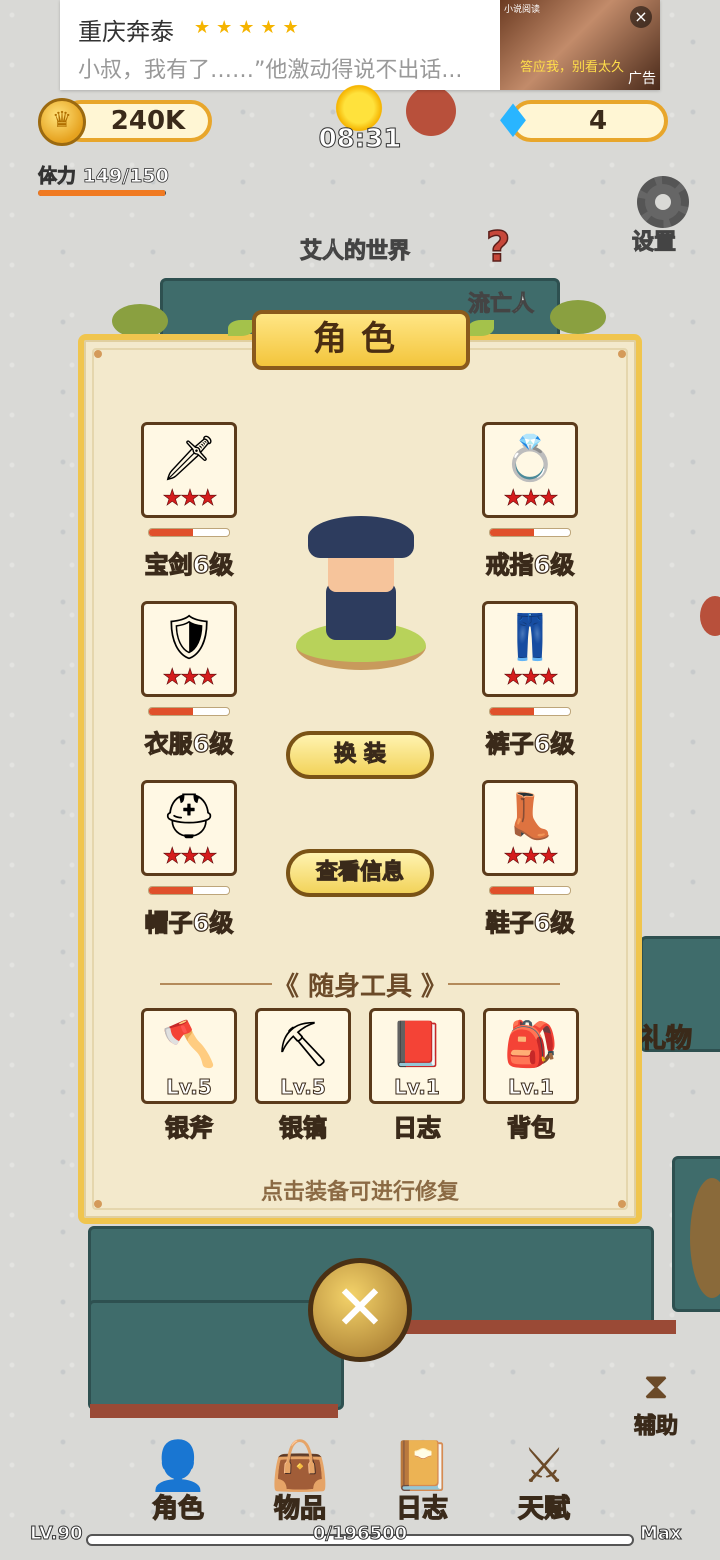 This screenshot has width=720, height=1560. I want to click on equip-slot-helmet: ⛑ ★★★ 帽子6级, so click(189, 859).